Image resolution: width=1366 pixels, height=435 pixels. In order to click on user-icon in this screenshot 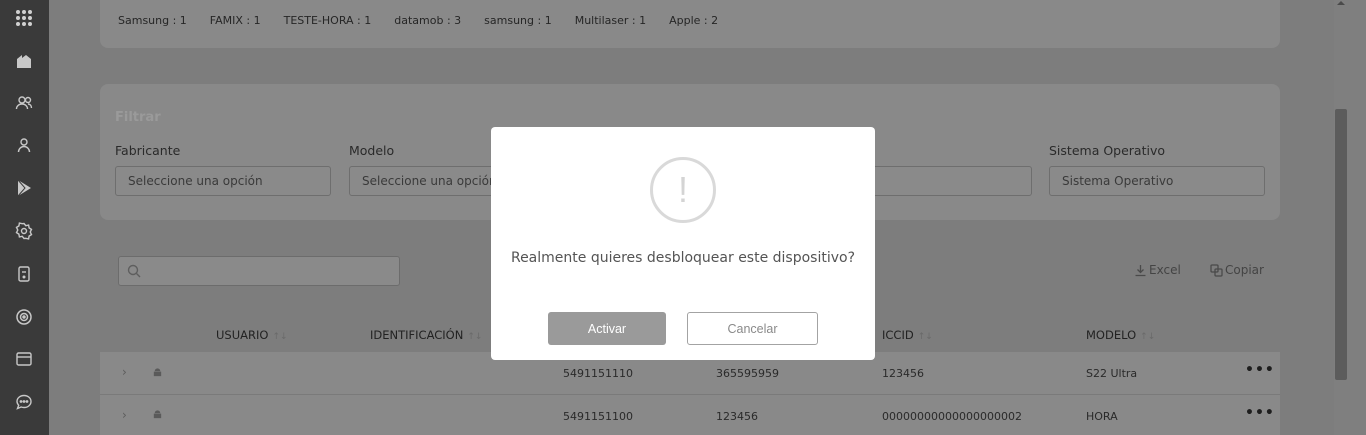, I will do `click(24, 145)`.